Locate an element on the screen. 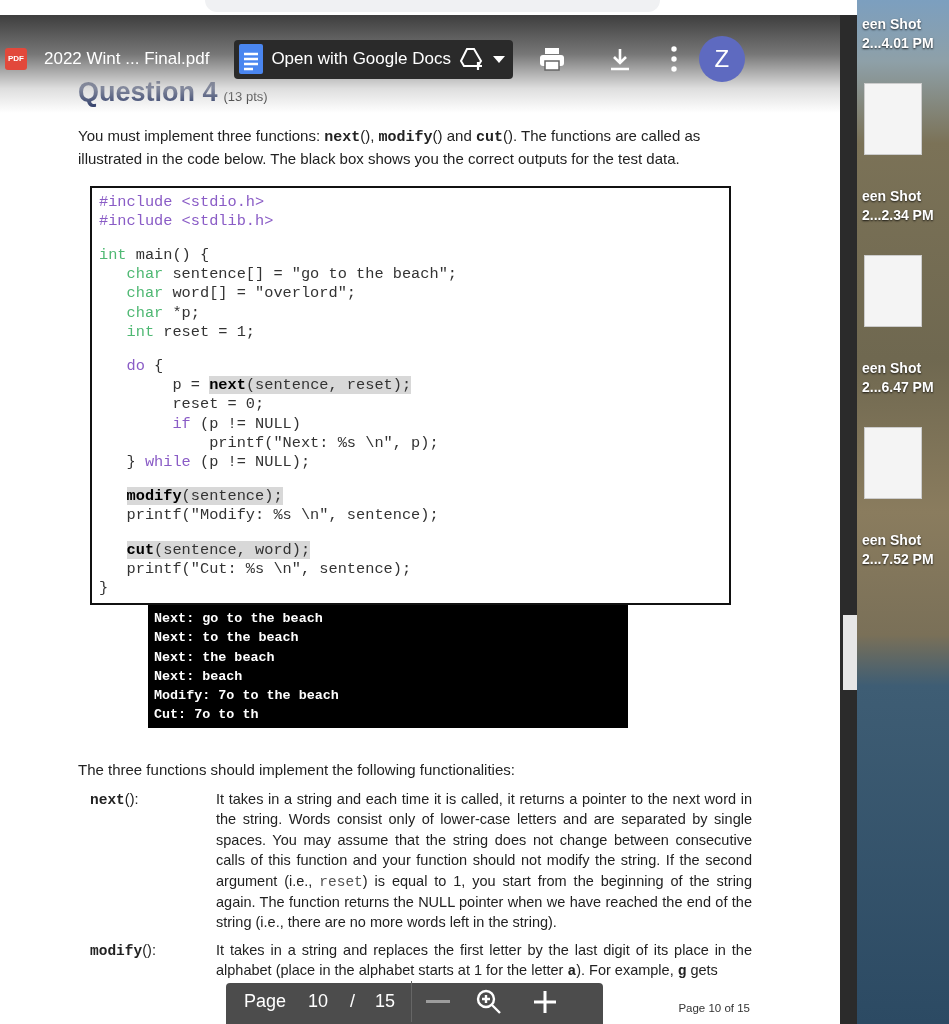 Image resolution: width=949 pixels, height=1024 pixels. code-line: char word[] = "overlord"; is located at coordinates (241, 294).